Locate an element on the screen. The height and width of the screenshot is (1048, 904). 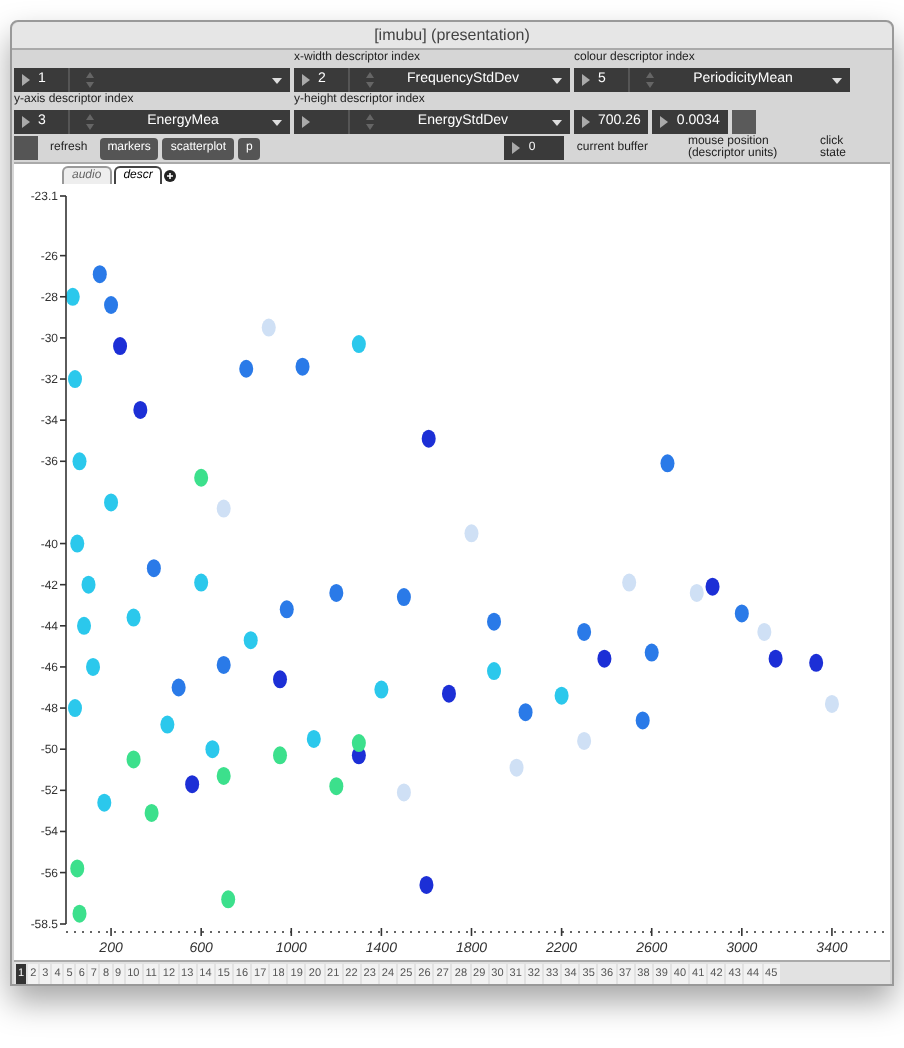
window-title: [imubu] (presentation) is located at coordinates (452, 35).